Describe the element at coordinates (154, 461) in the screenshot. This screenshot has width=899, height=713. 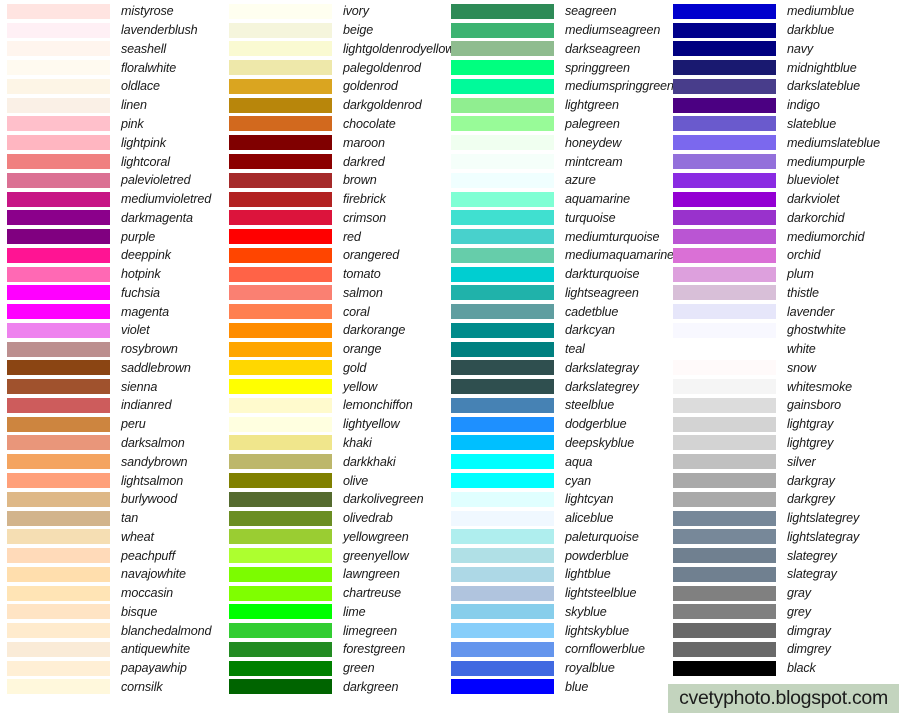
I see `color-name-label: sandybrown` at that location.